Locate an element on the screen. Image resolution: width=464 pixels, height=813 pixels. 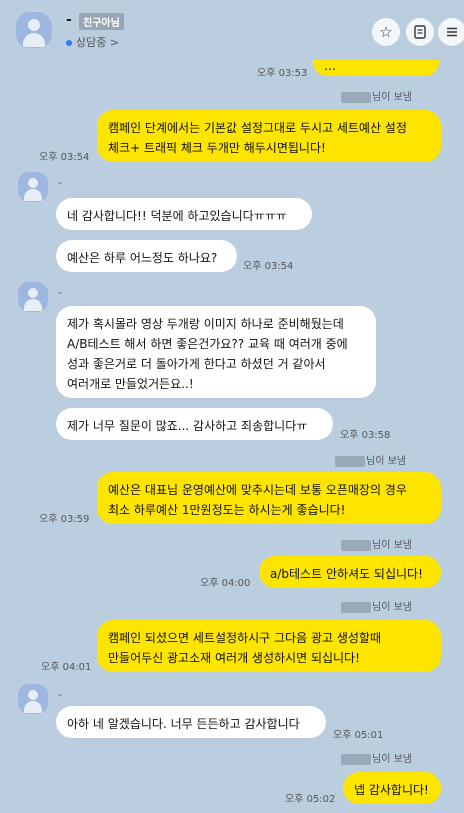
notes-button is located at coordinates (420, 32).